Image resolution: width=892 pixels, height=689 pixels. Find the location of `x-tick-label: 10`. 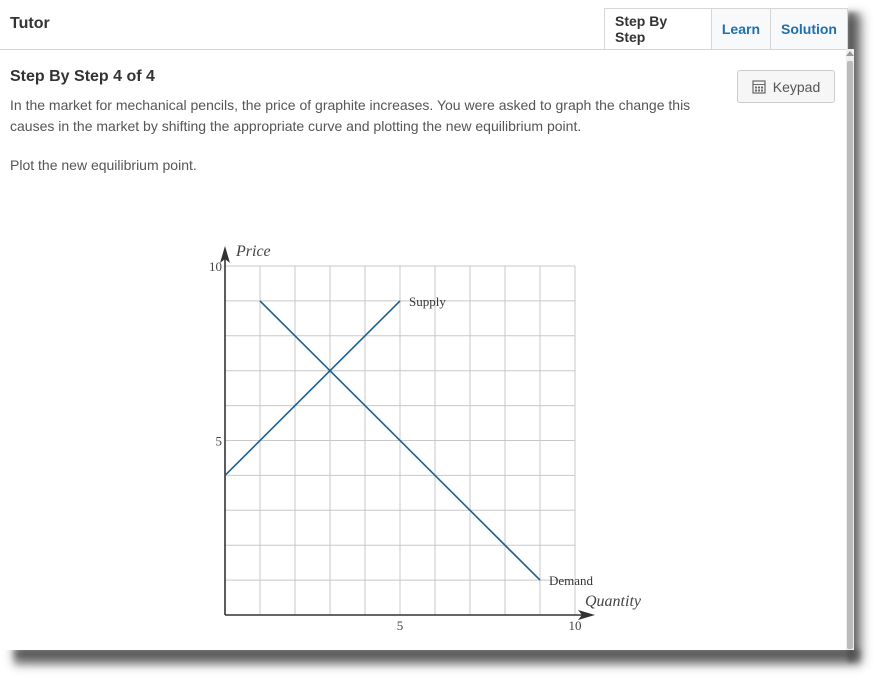

x-tick-label: 10 is located at coordinates (575, 625).